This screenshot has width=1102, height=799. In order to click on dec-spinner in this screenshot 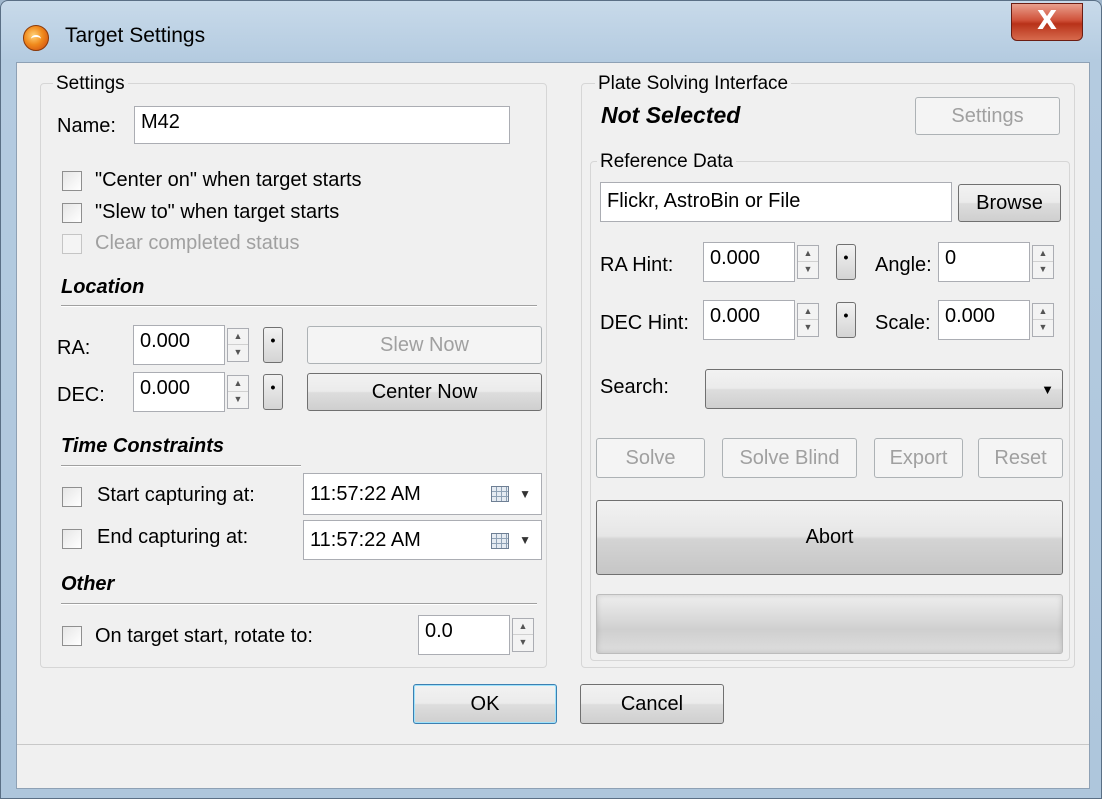, I will do `click(238, 392)`.